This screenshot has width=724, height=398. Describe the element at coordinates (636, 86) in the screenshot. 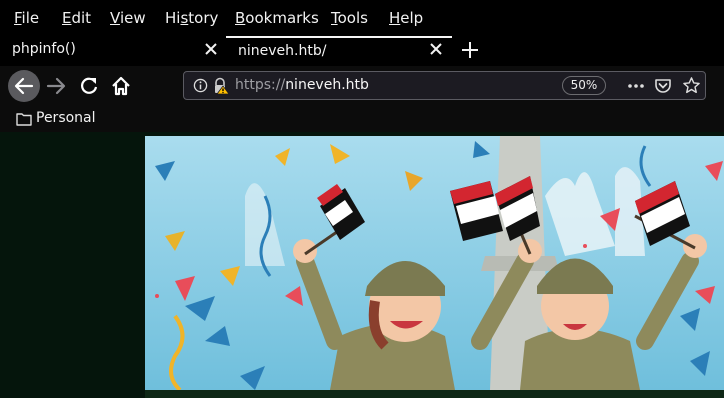

I see `more-actions-icon` at that location.